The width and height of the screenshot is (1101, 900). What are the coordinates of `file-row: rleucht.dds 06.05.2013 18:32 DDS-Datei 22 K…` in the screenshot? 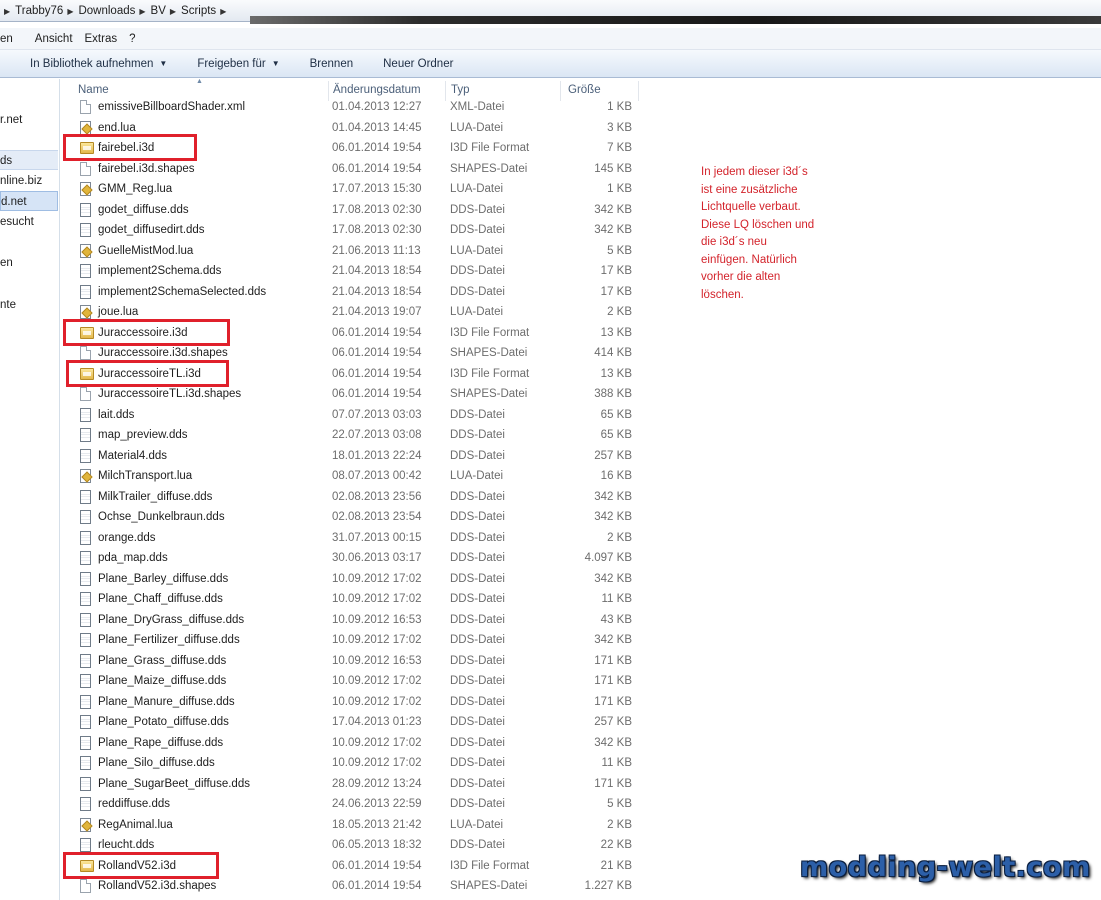 It's located at (350, 845).